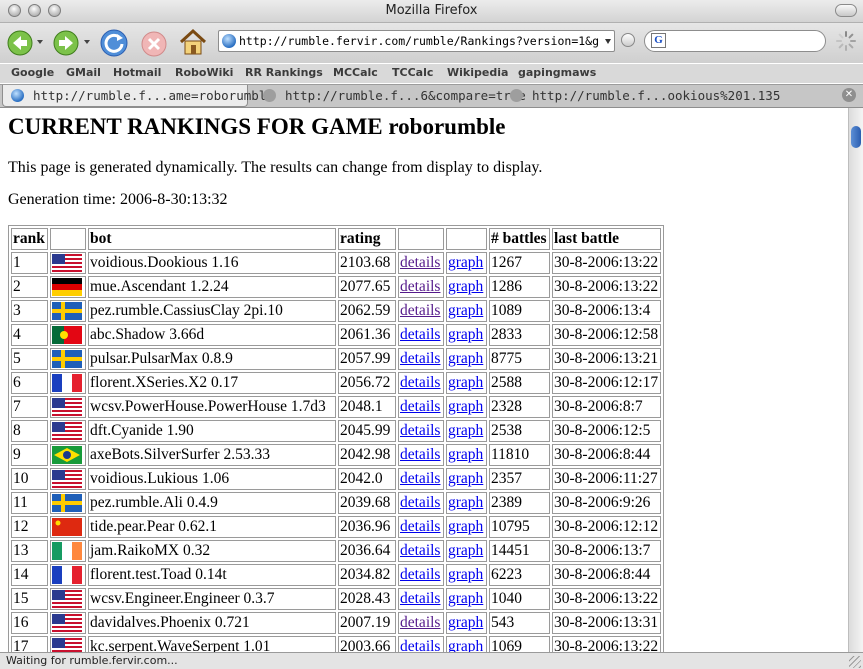 This screenshot has width=863, height=669. I want to click on bot-cell: davidalves.Phoenix 0.721, so click(212, 623).